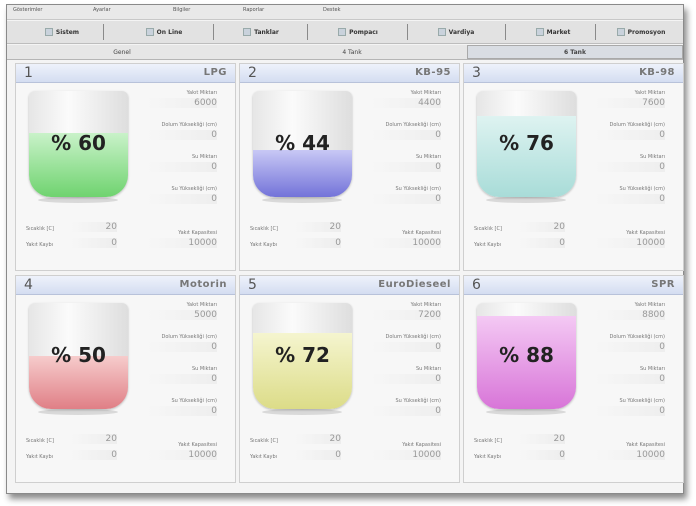 The image size is (696, 506). I want to click on market-label: Market, so click(558, 32).